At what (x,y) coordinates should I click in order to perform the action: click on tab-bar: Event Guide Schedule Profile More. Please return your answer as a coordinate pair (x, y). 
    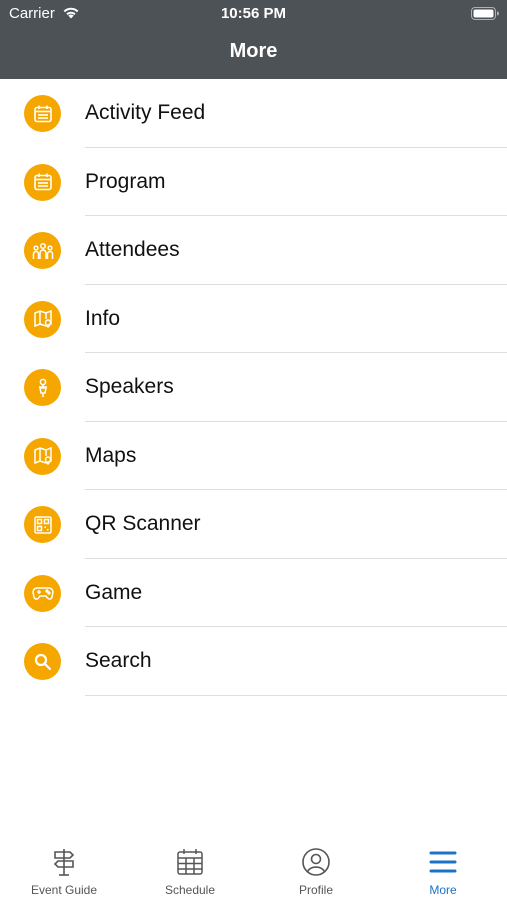
    Looking at the image, I should click on (253, 867).